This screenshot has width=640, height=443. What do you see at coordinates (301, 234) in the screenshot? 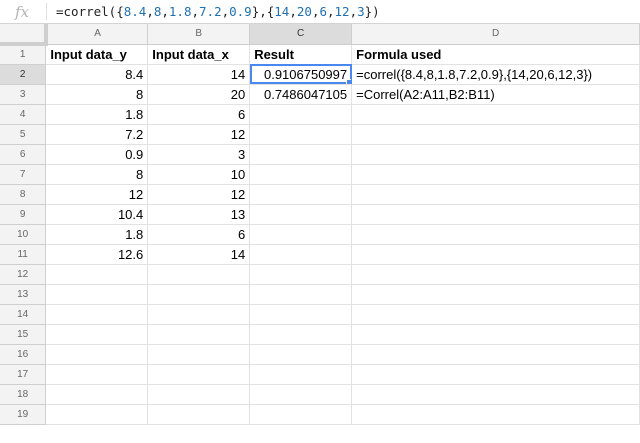
I see `cell-c10` at bounding box center [301, 234].